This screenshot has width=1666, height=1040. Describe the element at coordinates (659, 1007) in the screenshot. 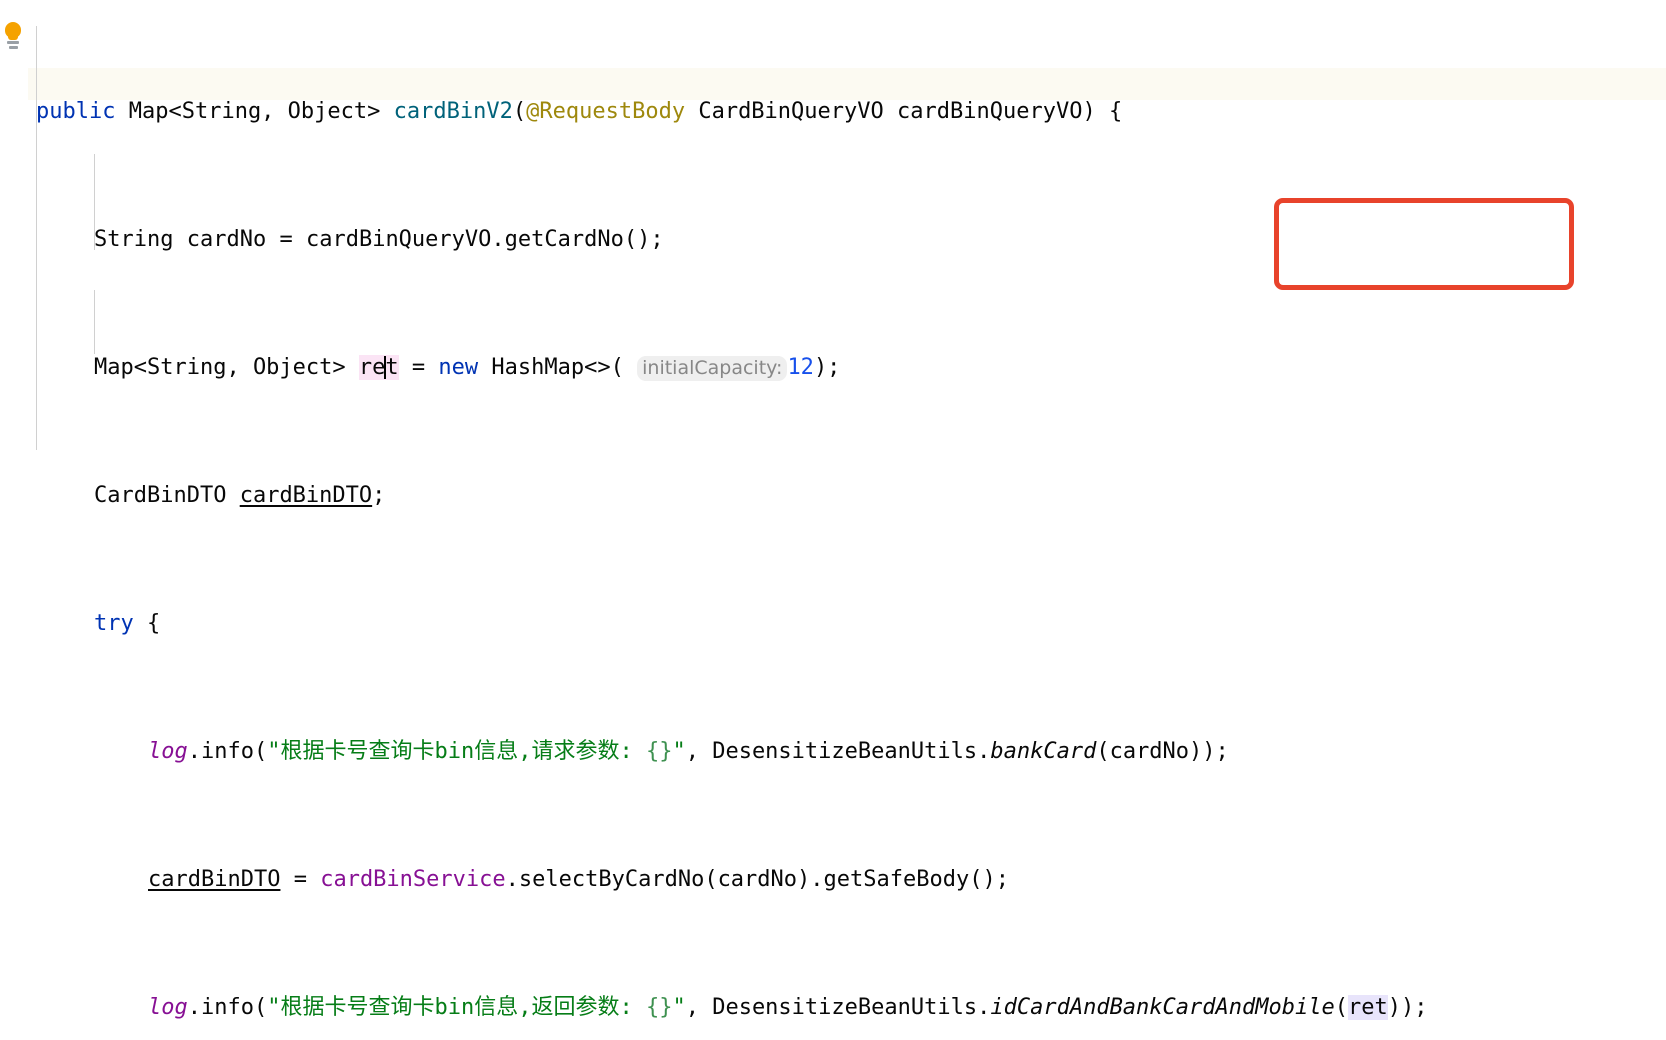

I see `string-placeholder-8: {}` at that location.